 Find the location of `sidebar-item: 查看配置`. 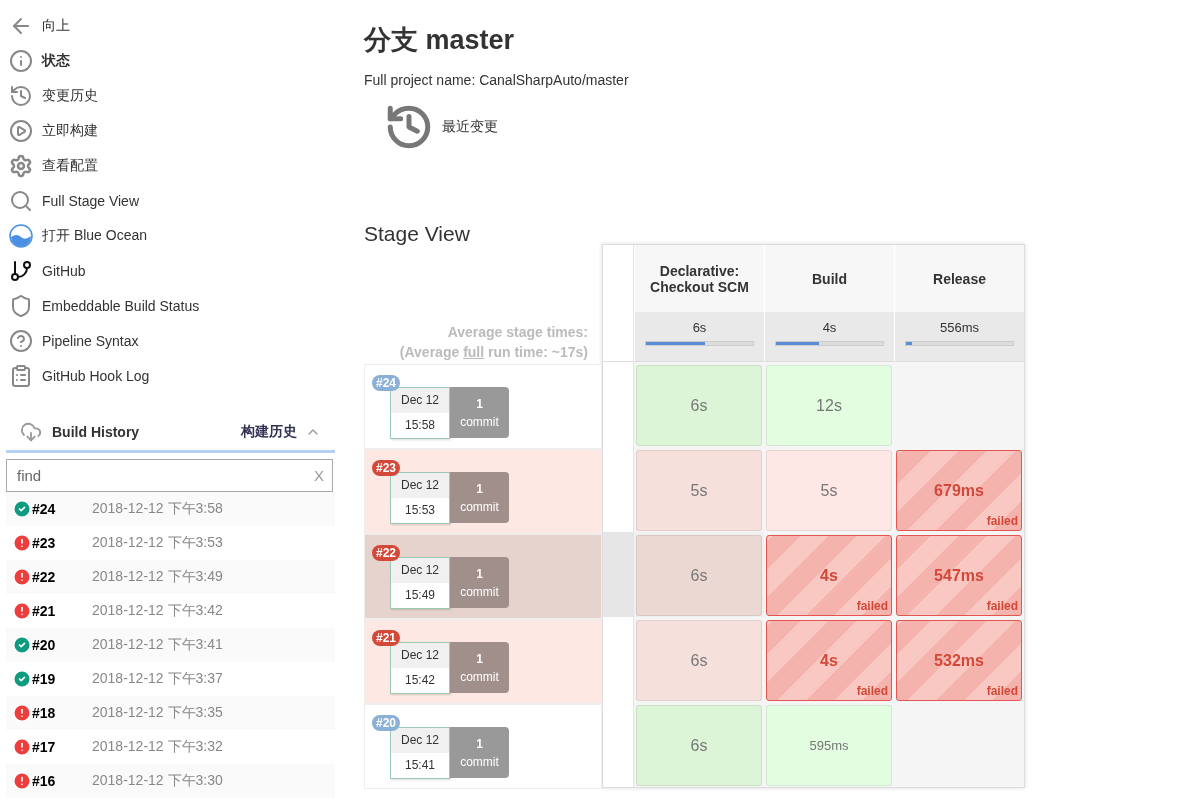

sidebar-item: 查看配置 is located at coordinates (170, 165).